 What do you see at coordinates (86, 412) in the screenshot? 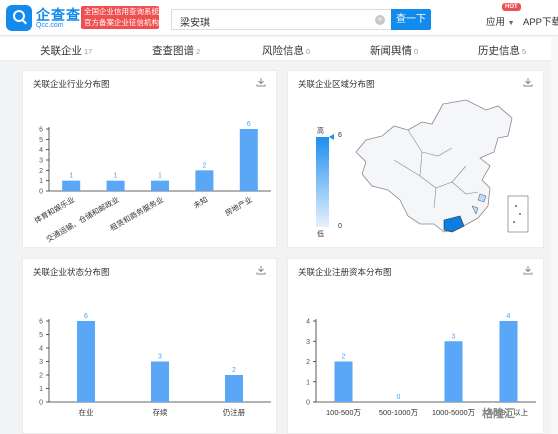
I see `category-label: 在业` at bounding box center [86, 412].